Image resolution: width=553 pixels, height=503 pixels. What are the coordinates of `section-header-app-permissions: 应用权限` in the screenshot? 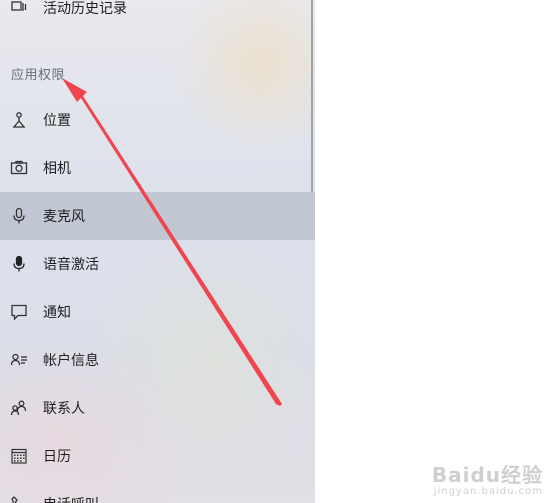 It's located at (38, 75).